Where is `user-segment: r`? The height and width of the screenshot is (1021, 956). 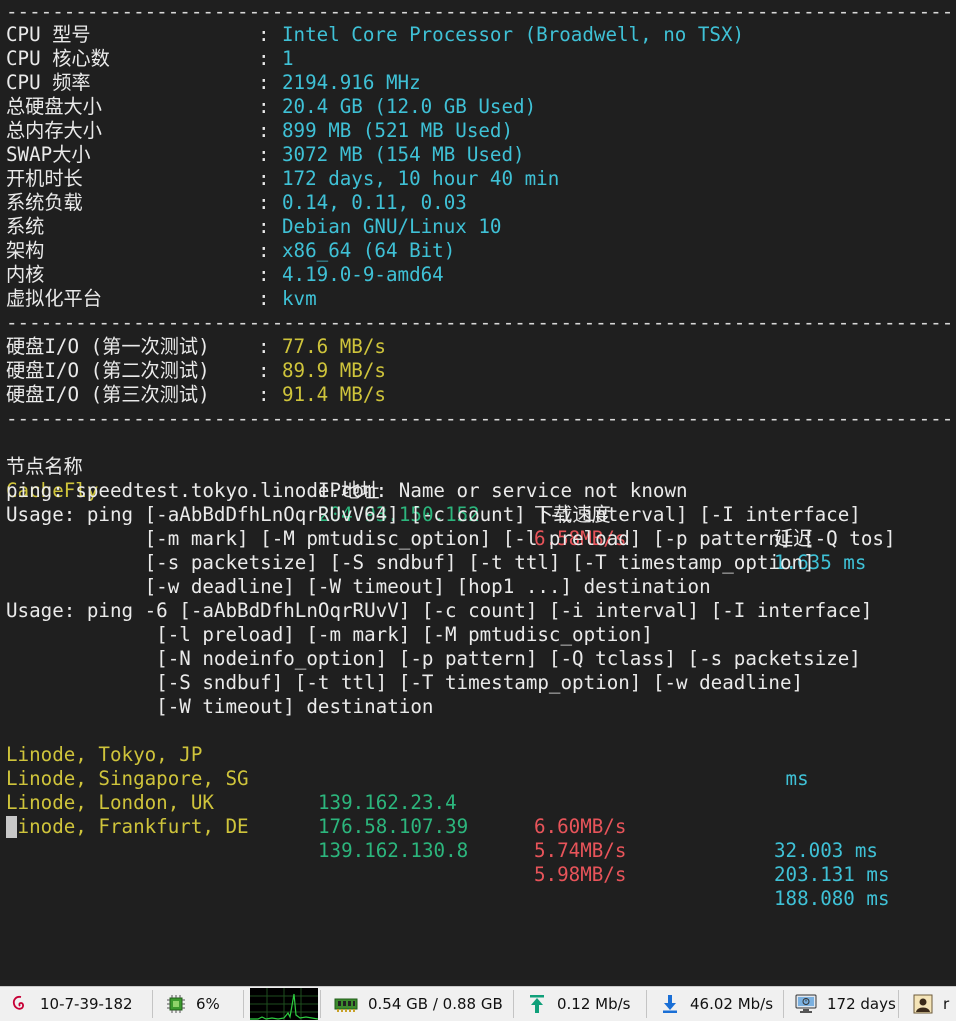
user-segment: r is located at coordinates (931, 1004).